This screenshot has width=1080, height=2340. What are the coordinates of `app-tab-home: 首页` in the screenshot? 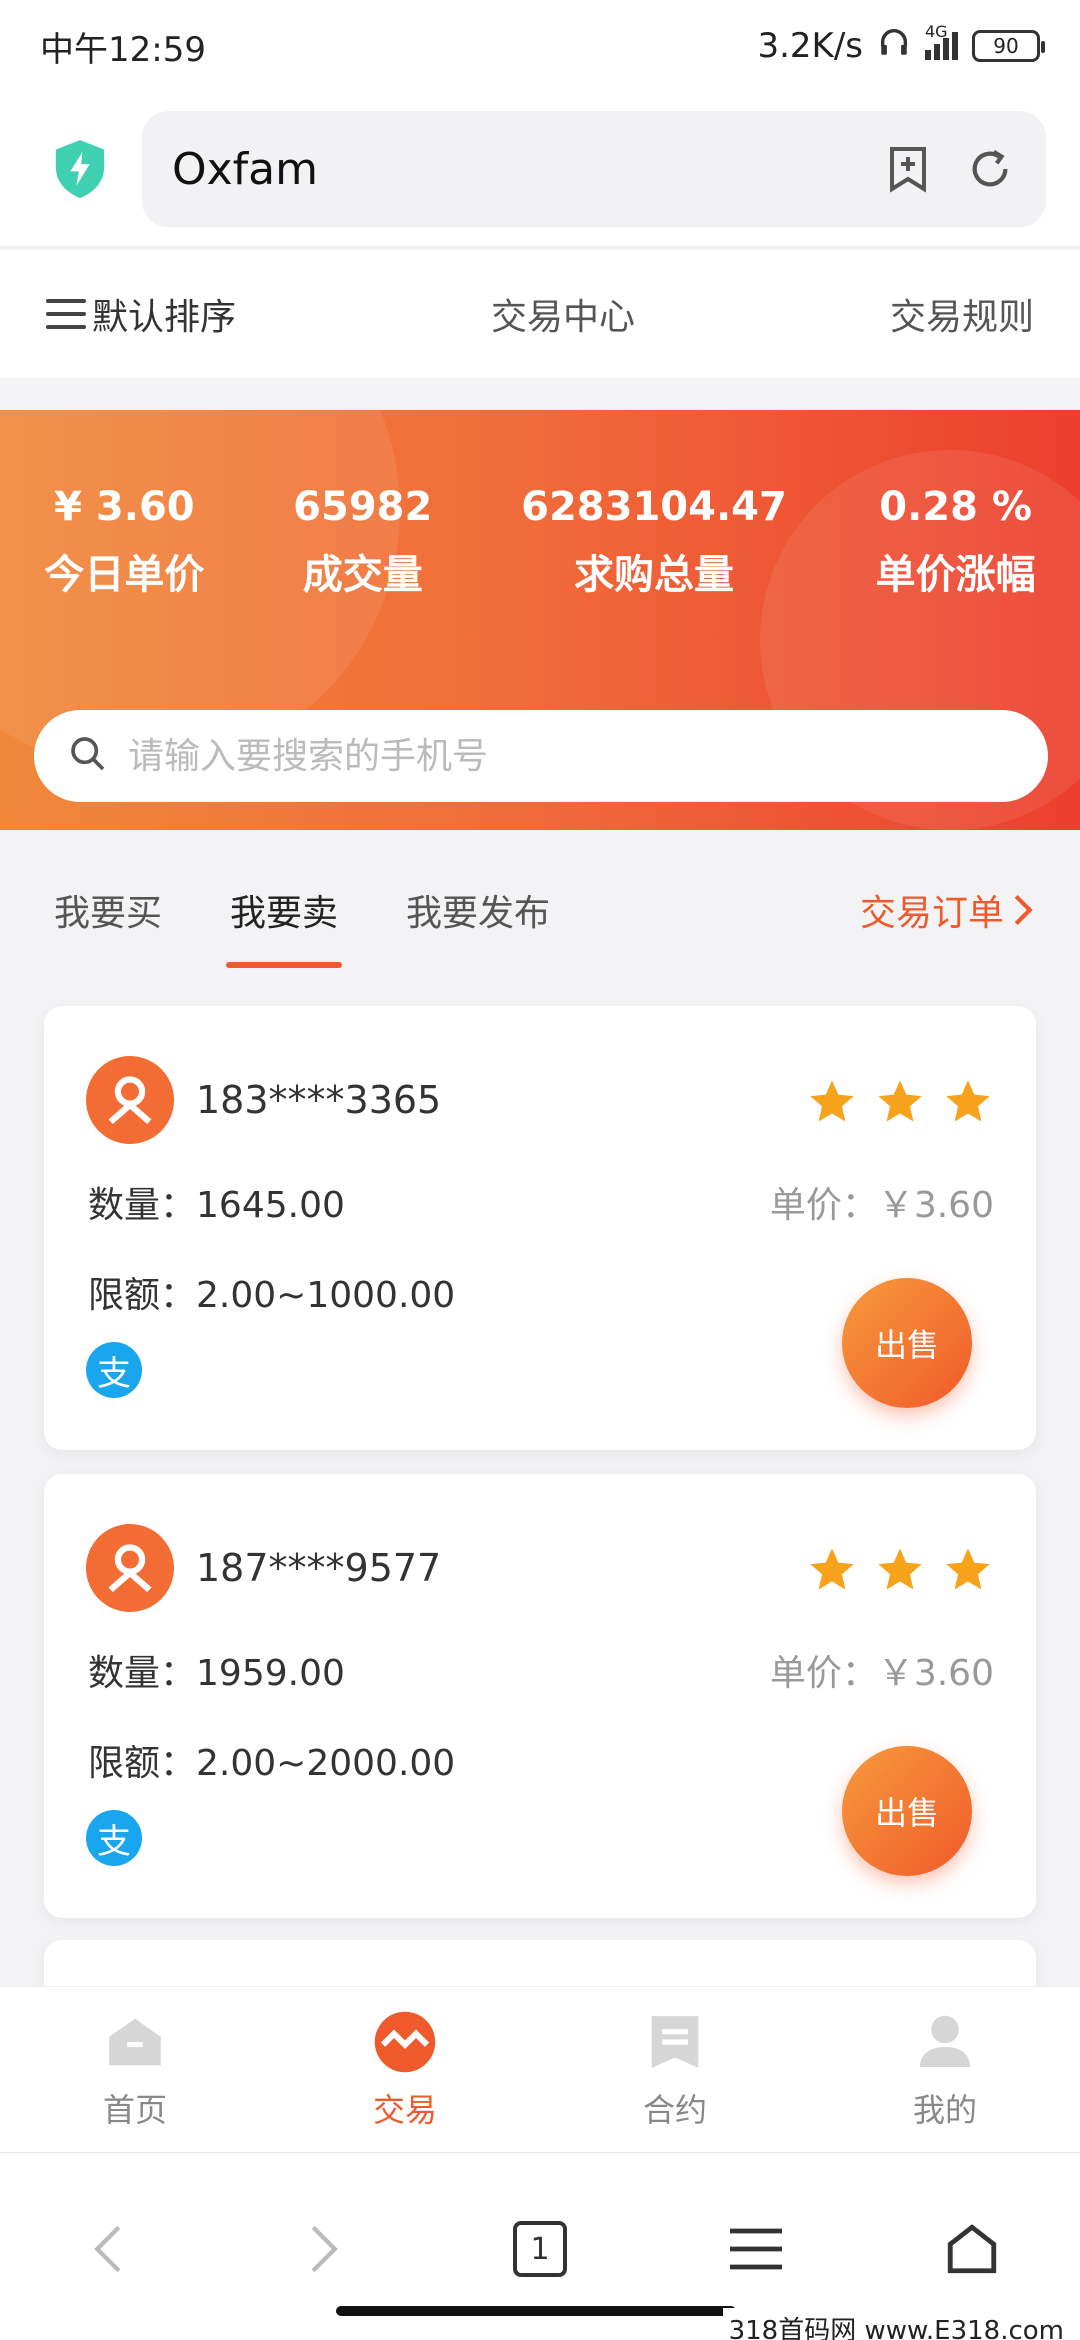 It's located at (135, 2069).